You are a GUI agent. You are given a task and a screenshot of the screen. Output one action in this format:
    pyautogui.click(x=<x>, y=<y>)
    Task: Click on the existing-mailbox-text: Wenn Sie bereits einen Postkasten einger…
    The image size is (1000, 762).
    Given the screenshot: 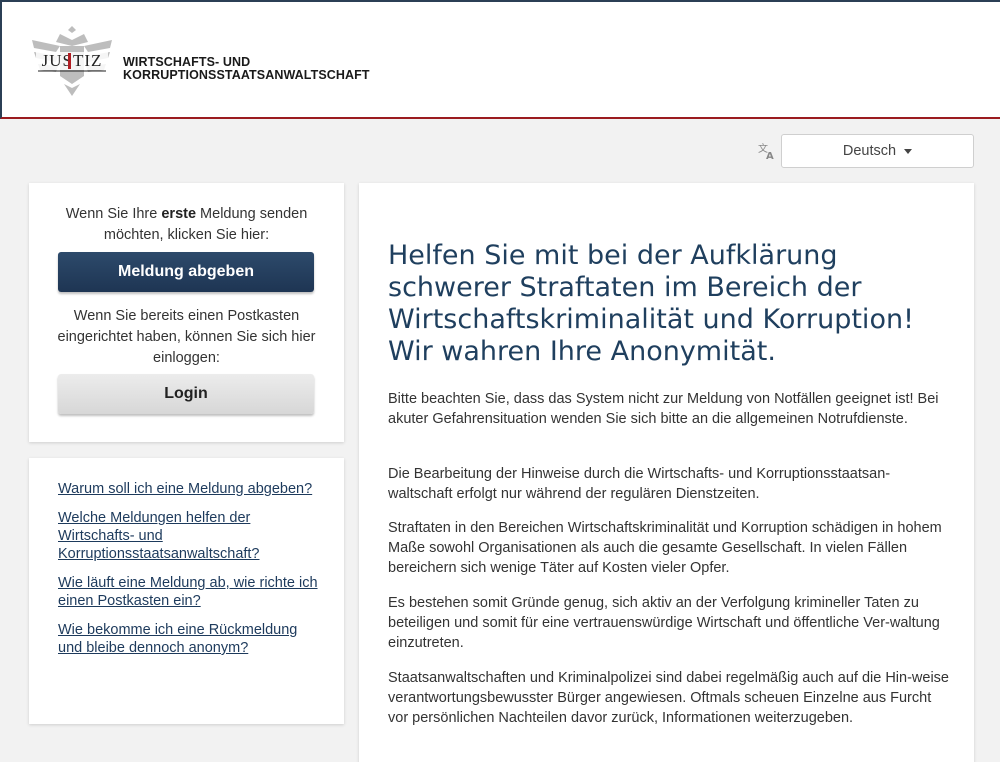 What is the action you would take?
    pyautogui.click(x=186, y=337)
    